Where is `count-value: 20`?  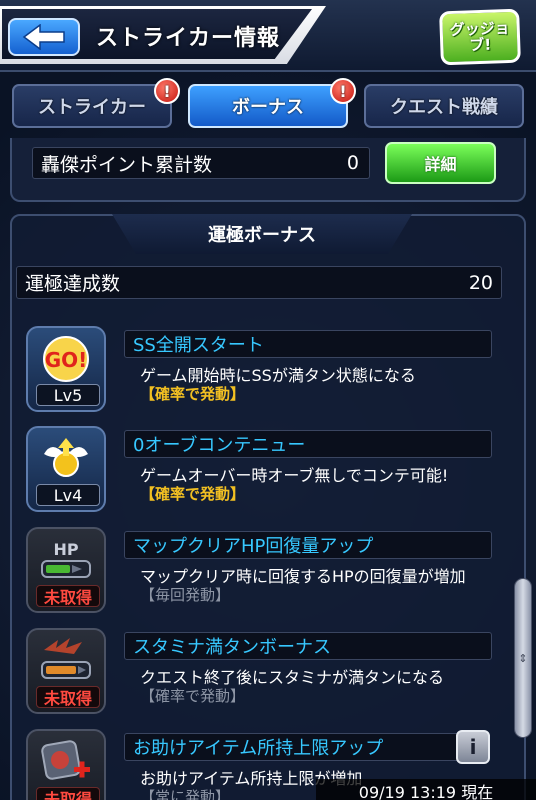 count-value: 20 is located at coordinates (480, 282).